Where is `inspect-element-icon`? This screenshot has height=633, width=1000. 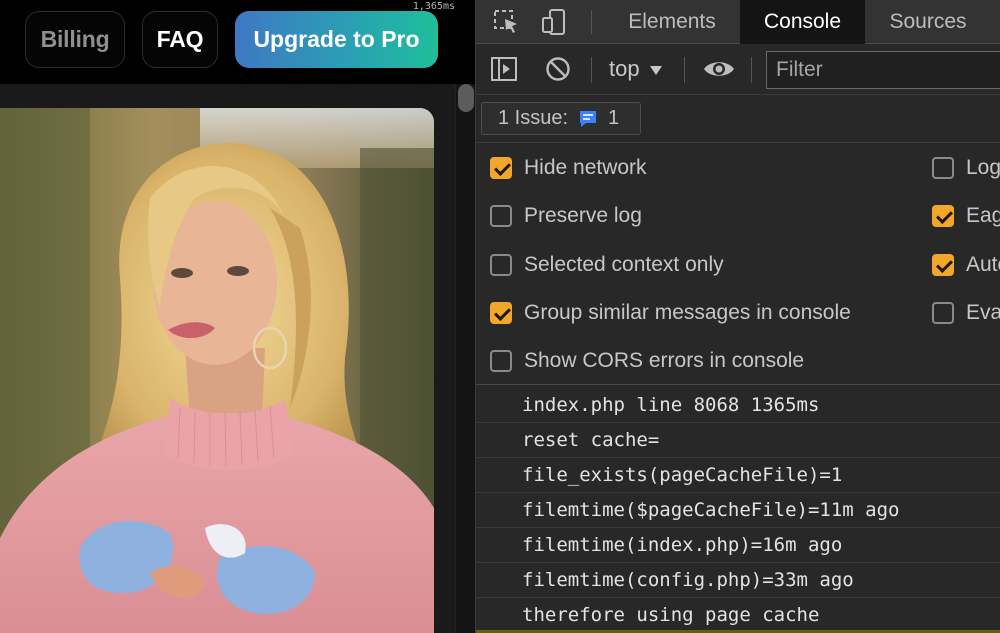 inspect-element-icon is located at coordinates (507, 22).